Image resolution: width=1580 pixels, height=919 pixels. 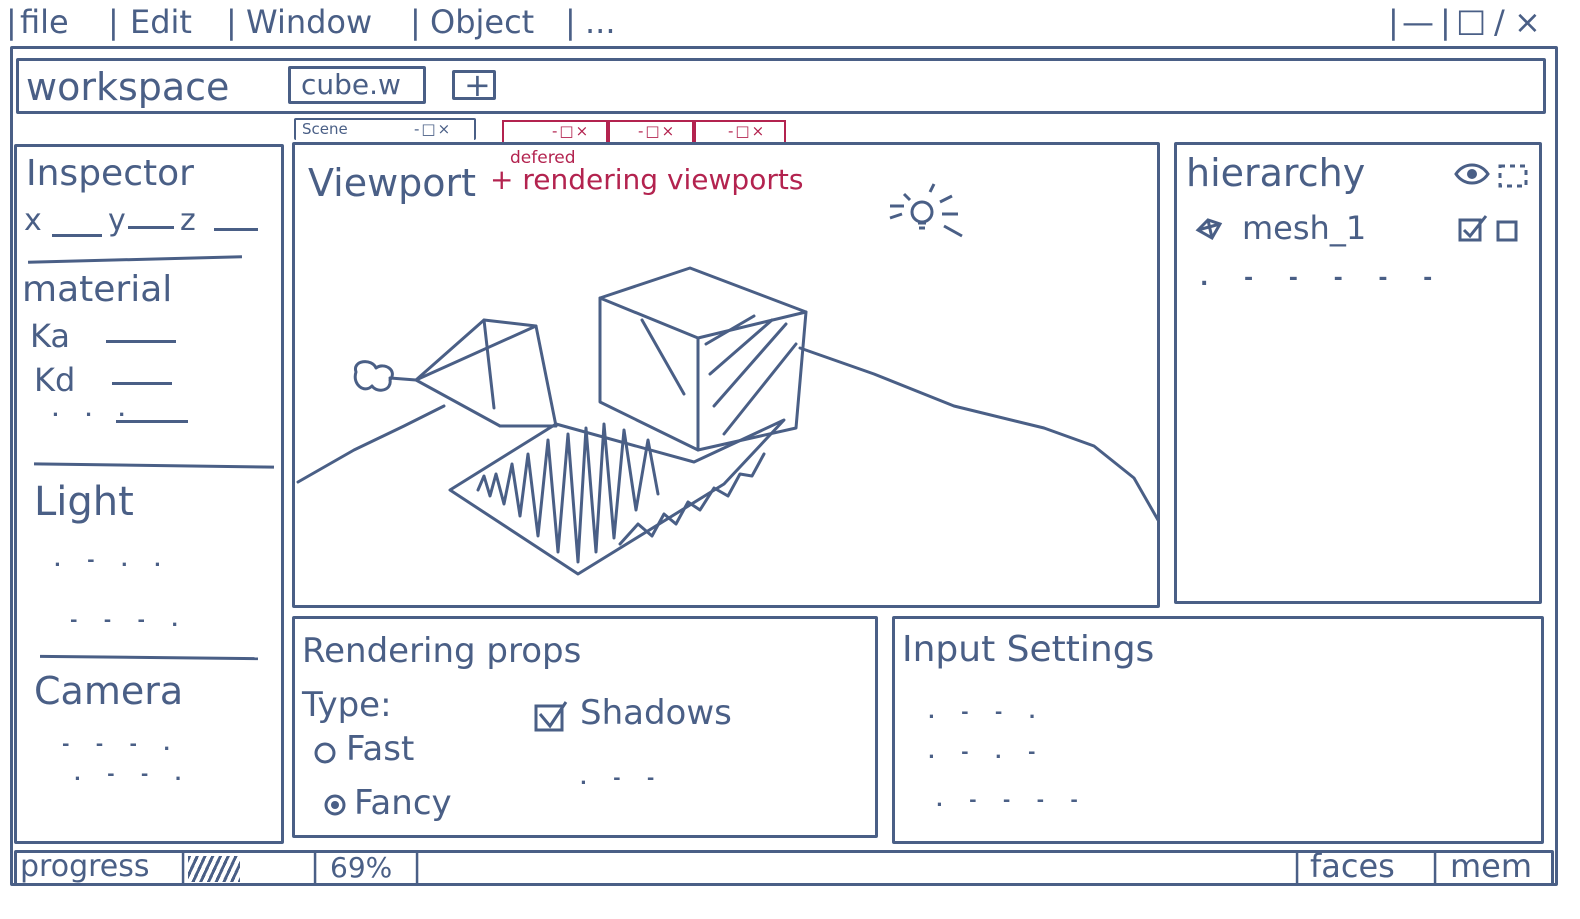 What do you see at coordinates (128, 87) in the screenshot?
I see `workspace-label: workspace` at bounding box center [128, 87].